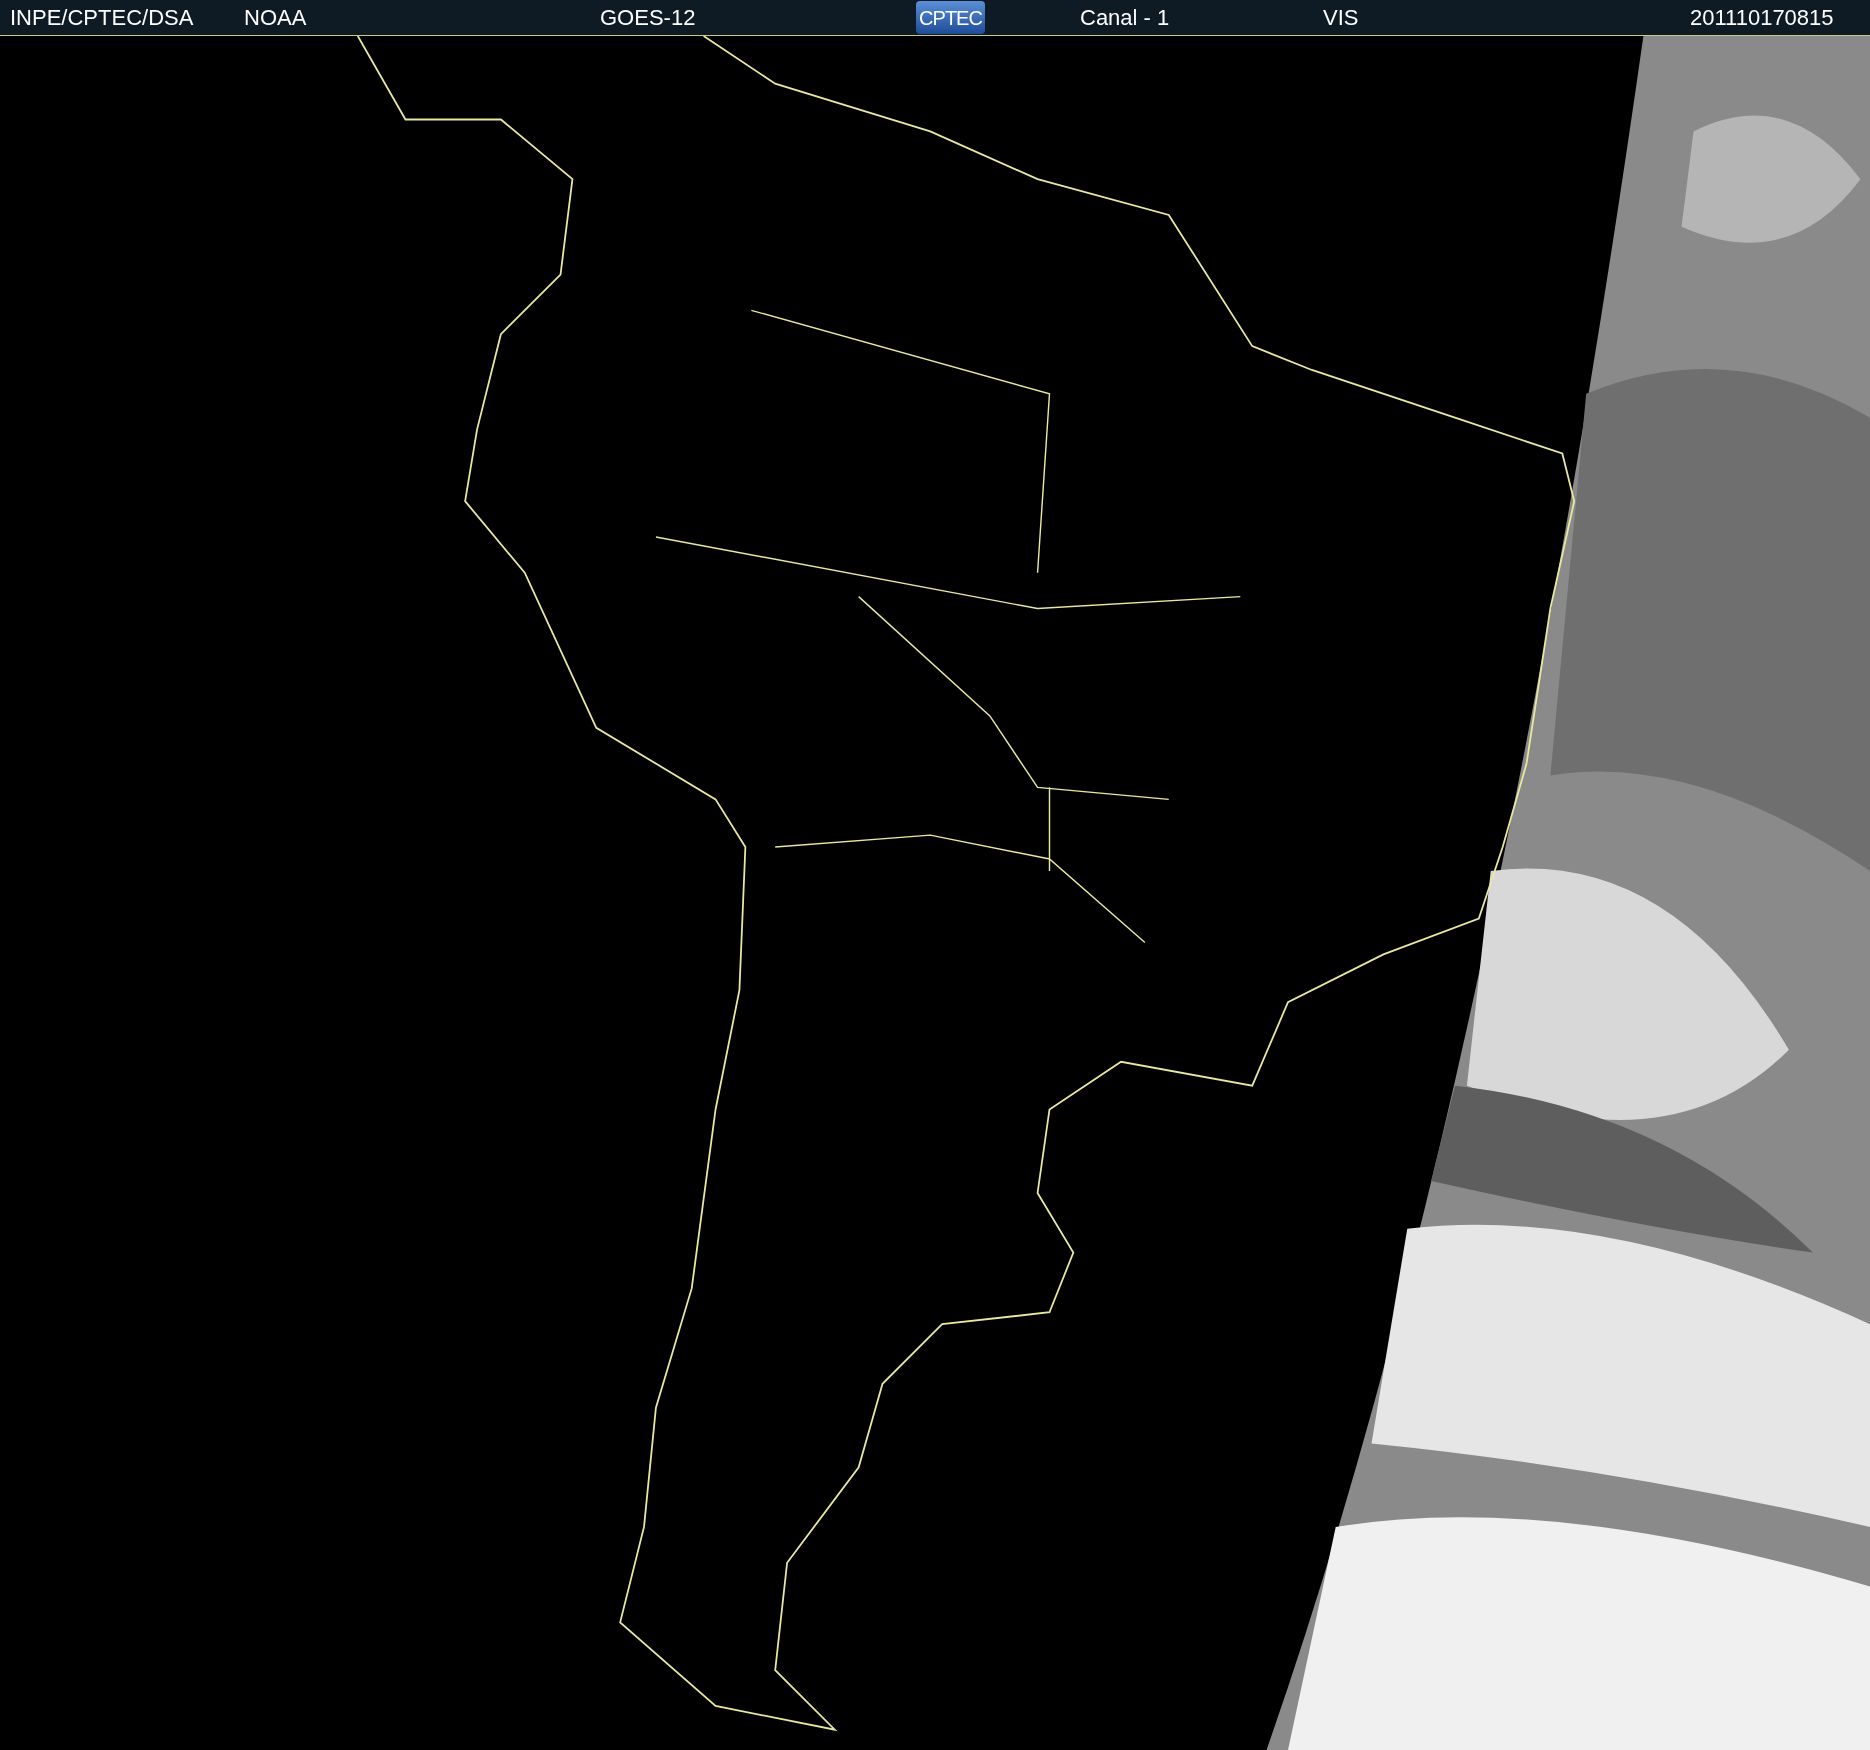 This screenshot has height=1750, width=1870. What do you see at coordinates (102, 18) in the screenshot?
I see `source-label: INPE/CPTEC/DSA` at bounding box center [102, 18].